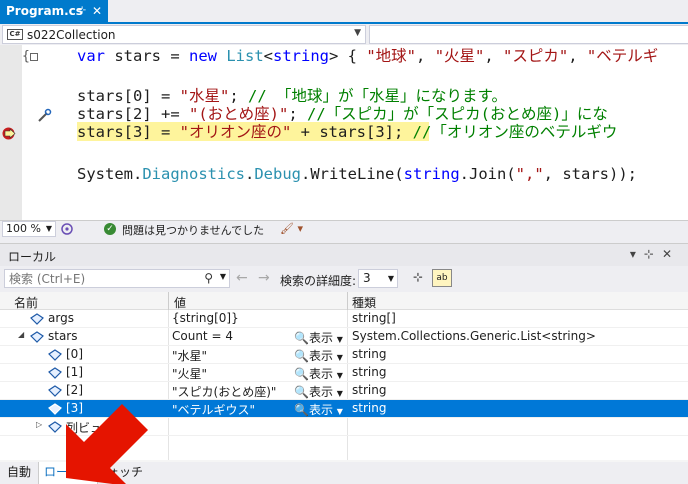 The image size is (688, 484). Describe the element at coordinates (208, 278) in the screenshot. I see `search-icon: ⚲` at that location.